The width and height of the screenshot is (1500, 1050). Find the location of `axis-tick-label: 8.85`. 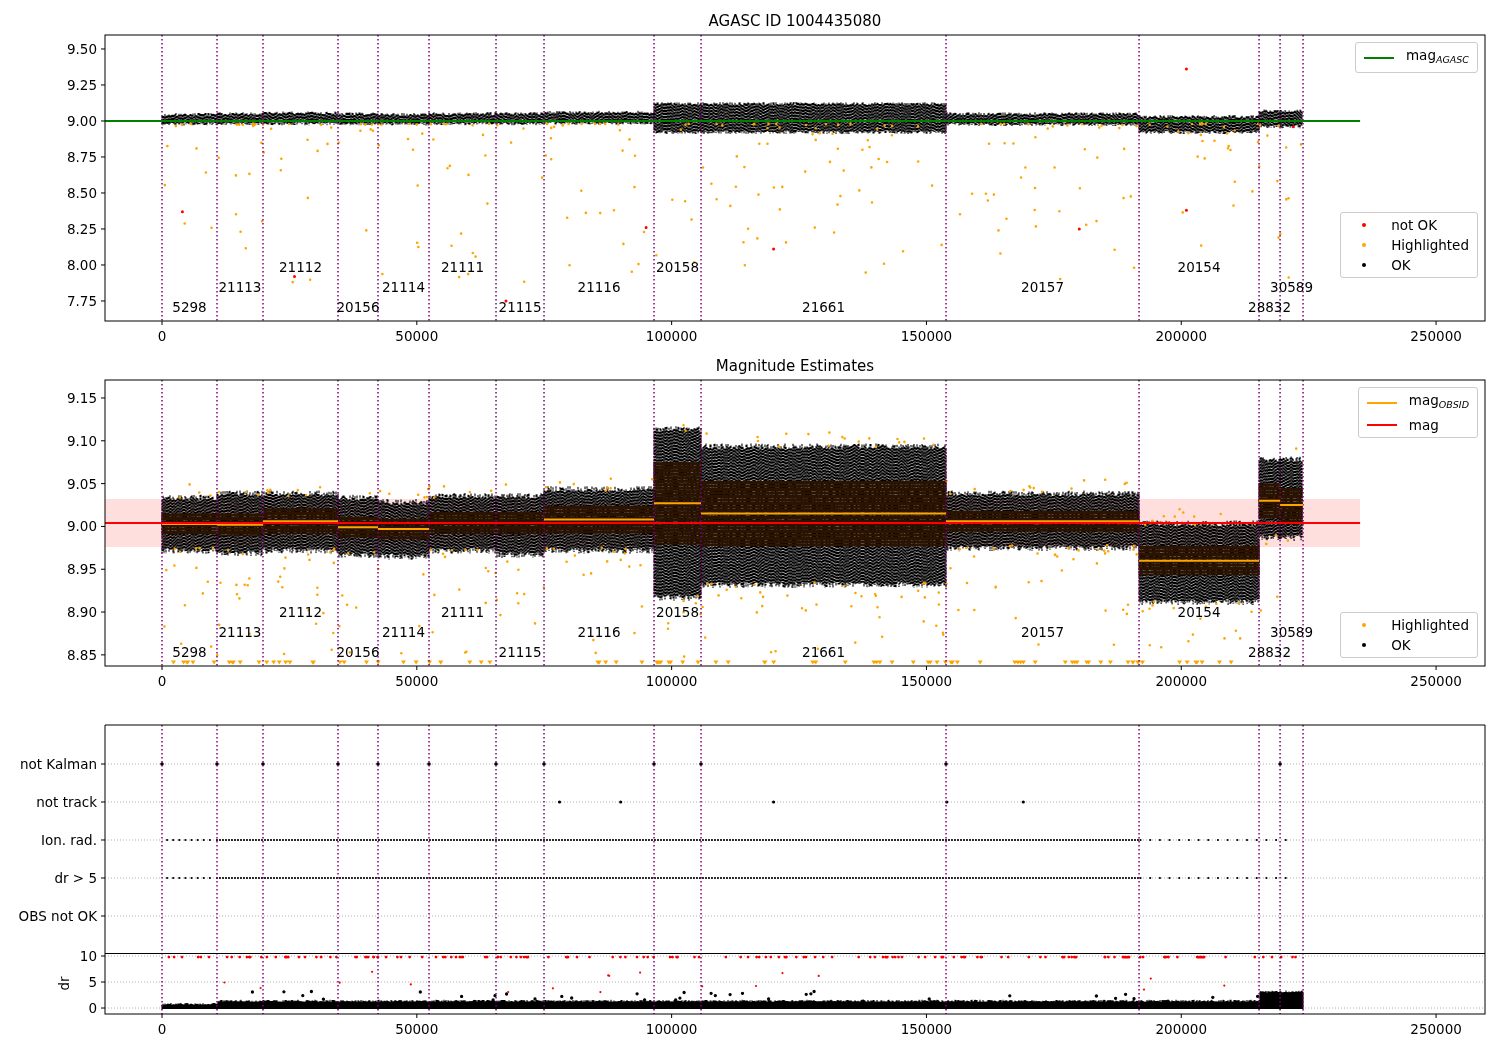

axis-tick-label: 8.85 is located at coordinates (81, 654).